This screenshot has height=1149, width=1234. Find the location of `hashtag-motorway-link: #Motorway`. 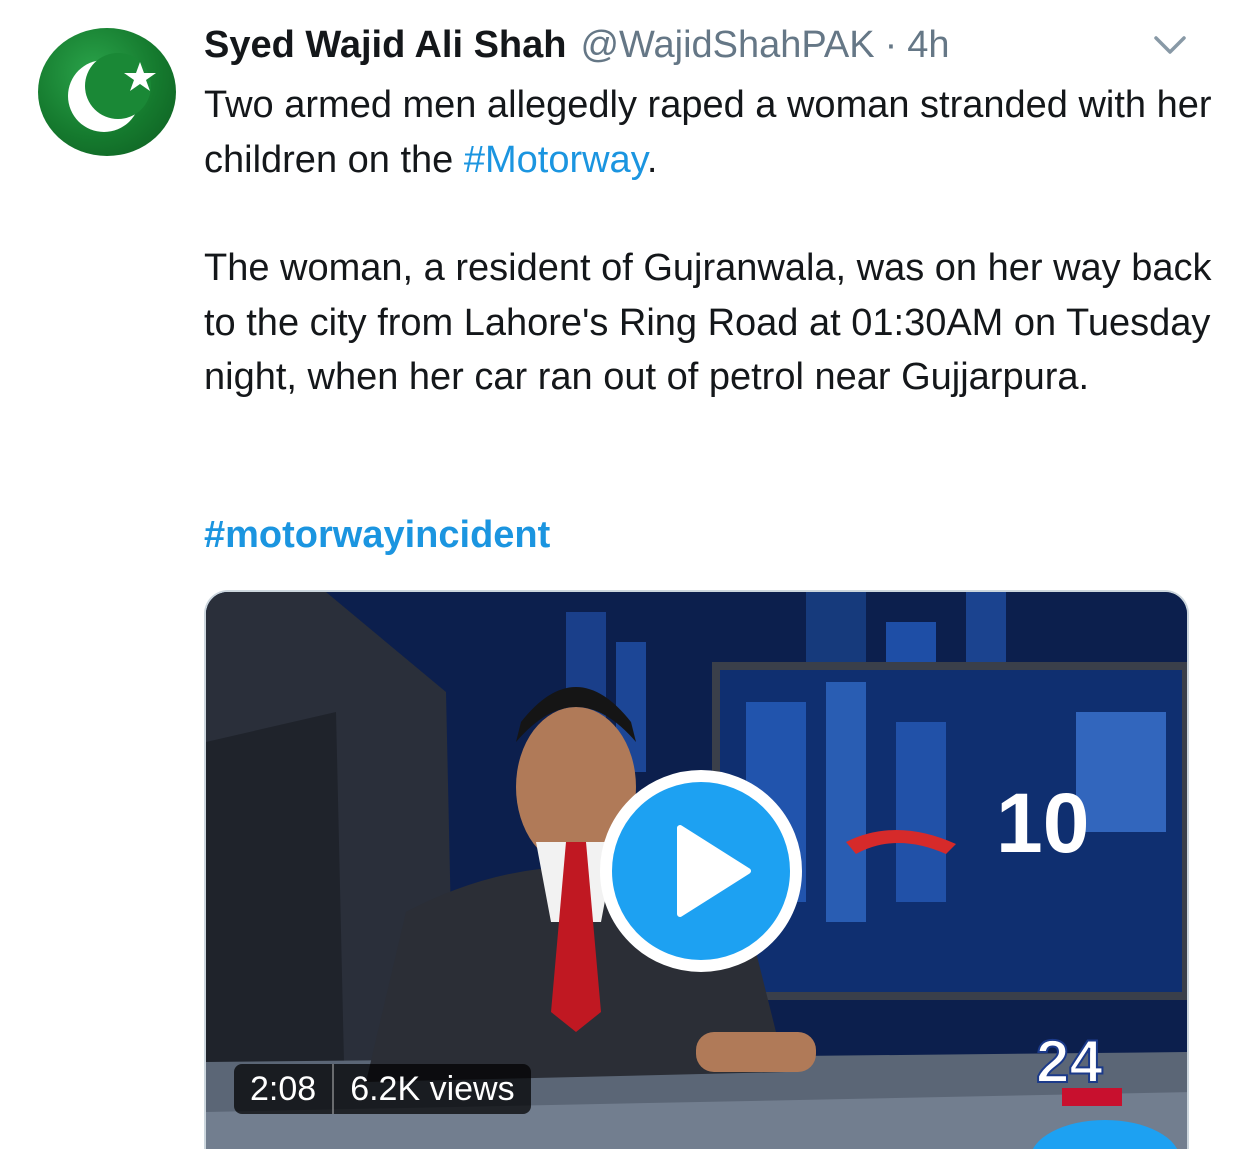

hashtag-motorway-link: #Motorway is located at coordinates (555, 160).